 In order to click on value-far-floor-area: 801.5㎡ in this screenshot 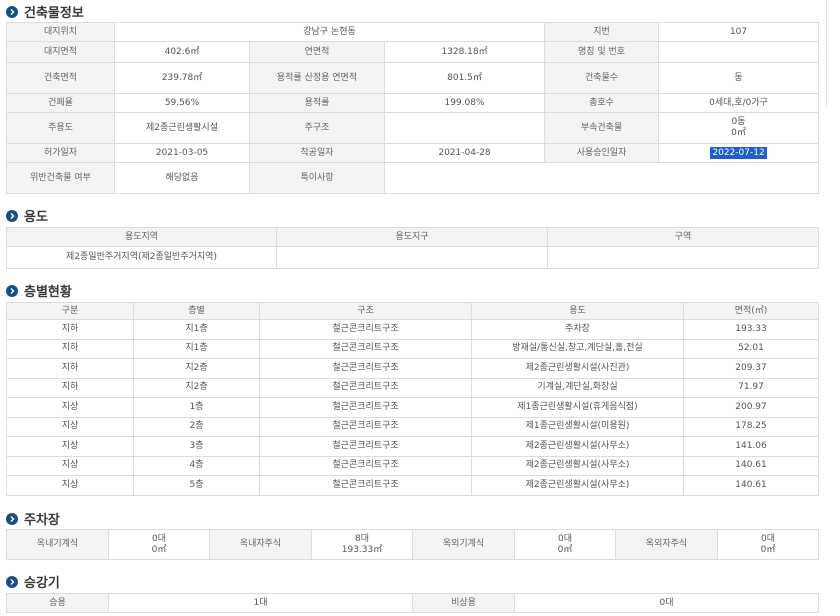, I will do `click(464, 78)`.